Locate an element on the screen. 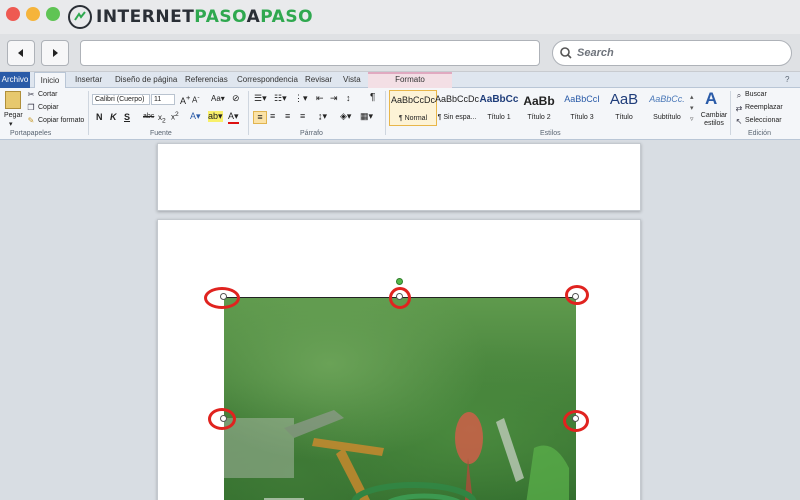  paste-button: Pegar is located at coordinates (13, 115).